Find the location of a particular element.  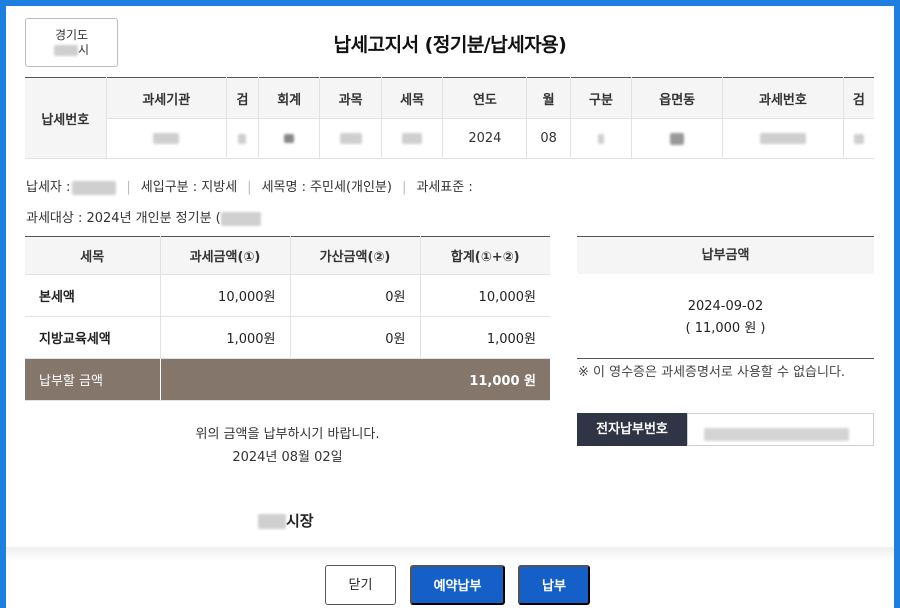

account-value is located at coordinates (288, 138).